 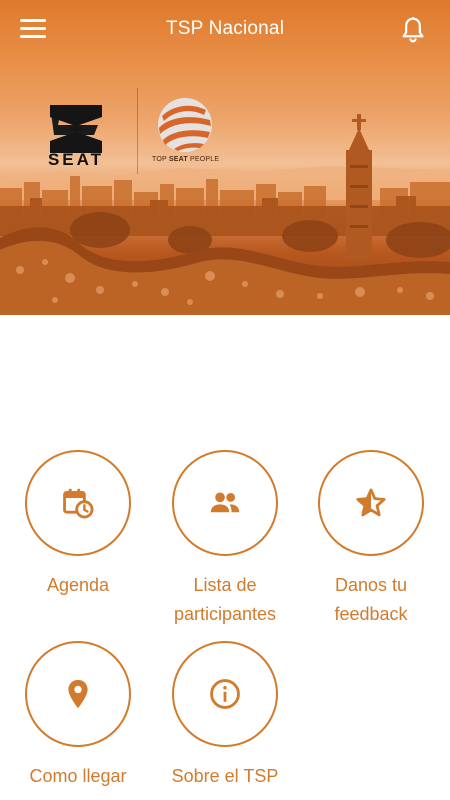 I want to click on menu-item-directions: Como llegar, so click(x=78, y=716).